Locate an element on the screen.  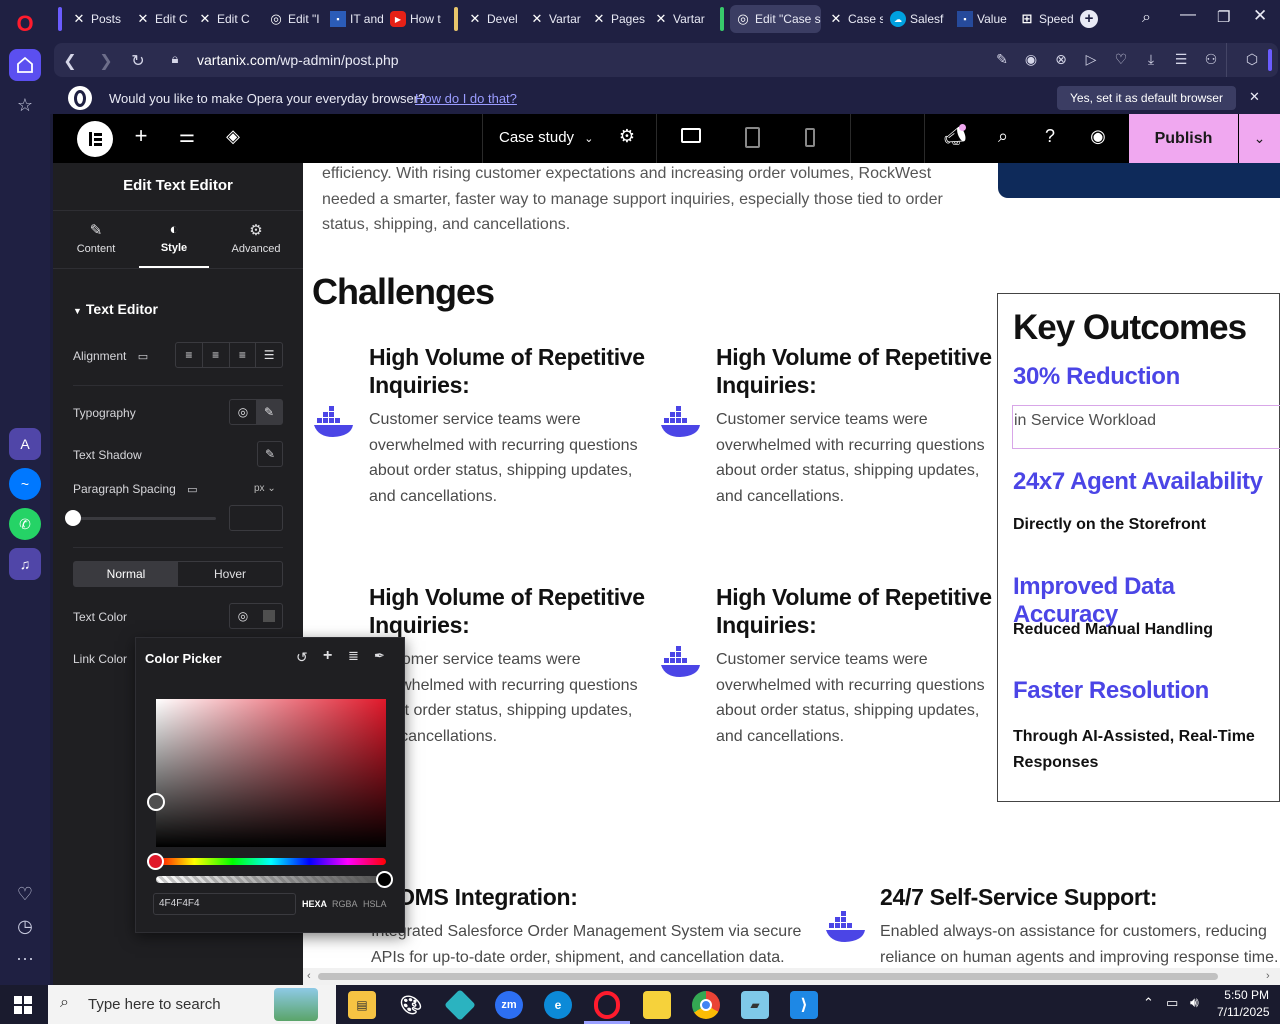
hue-handle is located at coordinates (155, 861).